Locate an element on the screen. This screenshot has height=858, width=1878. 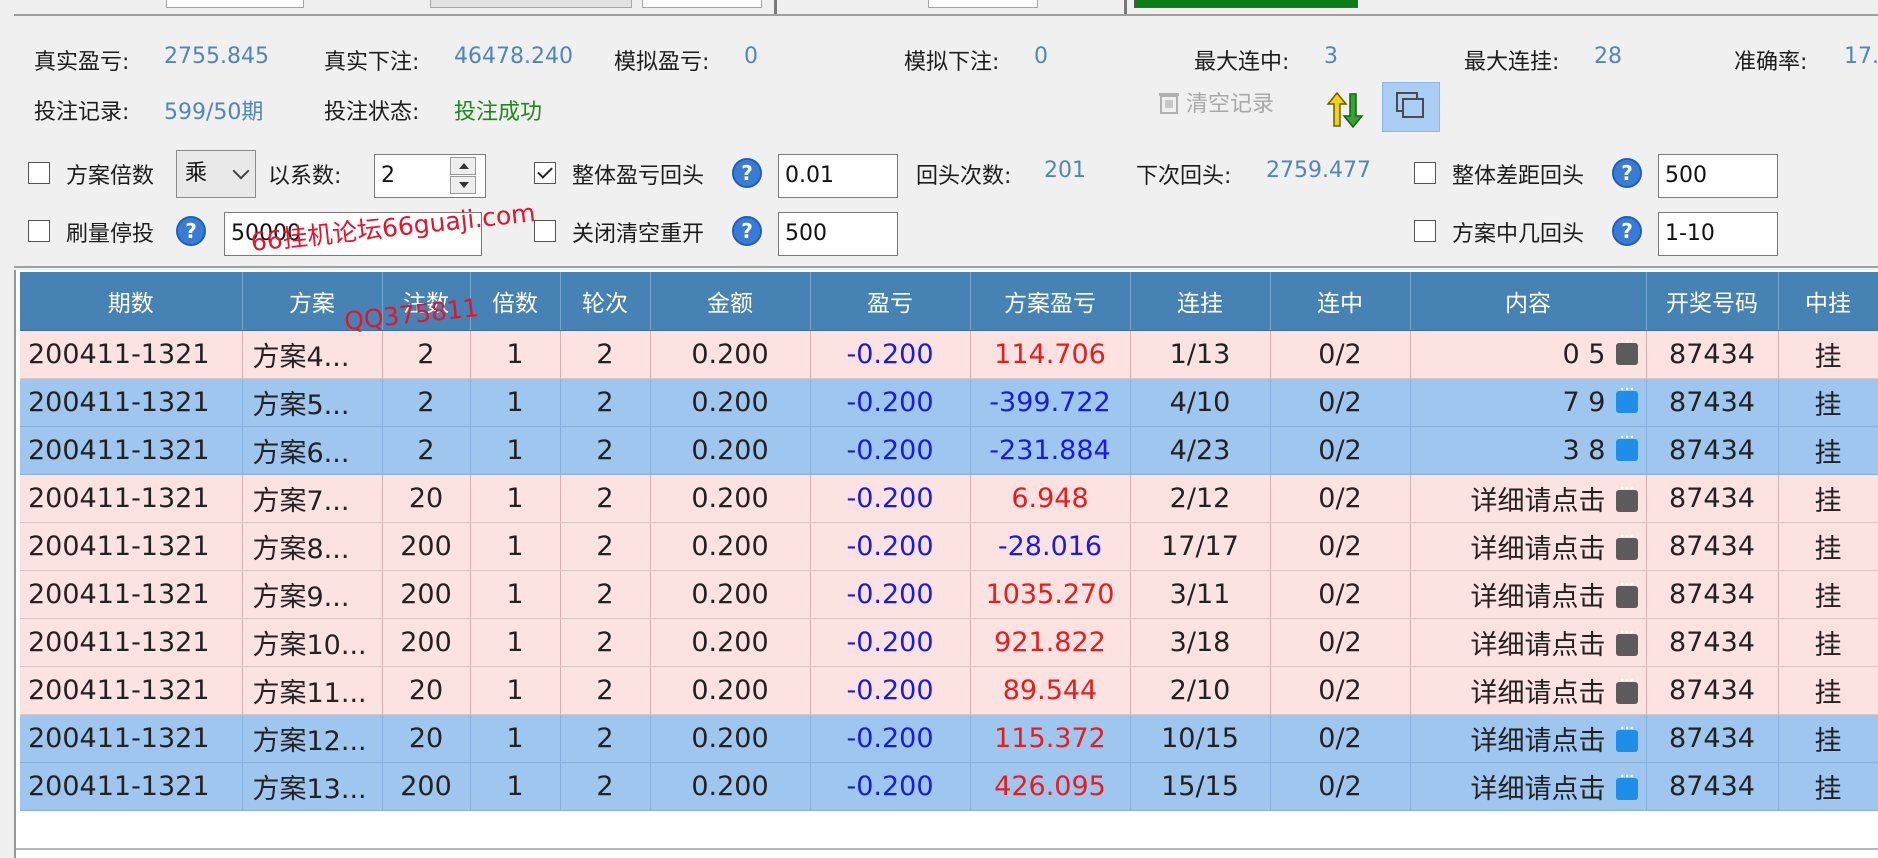
overall-pl-reset-input: 0.01 is located at coordinates (838, 176).